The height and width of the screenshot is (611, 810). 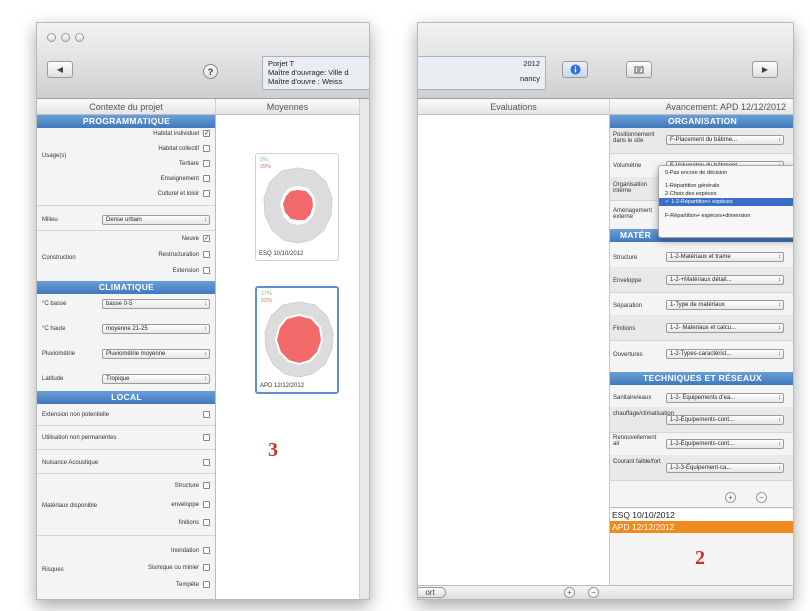 What do you see at coordinates (126, 287) in the screenshot?
I see `section-climatique: CLIMATIQUE` at bounding box center [126, 287].